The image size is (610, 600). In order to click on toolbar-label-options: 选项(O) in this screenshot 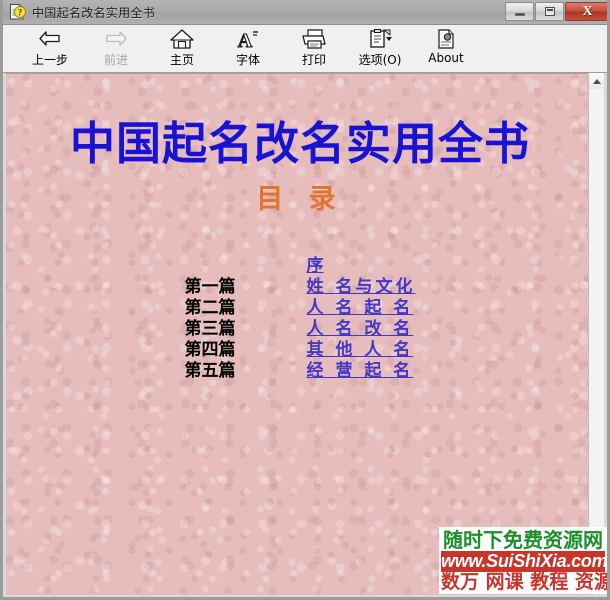, I will do `click(380, 60)`.